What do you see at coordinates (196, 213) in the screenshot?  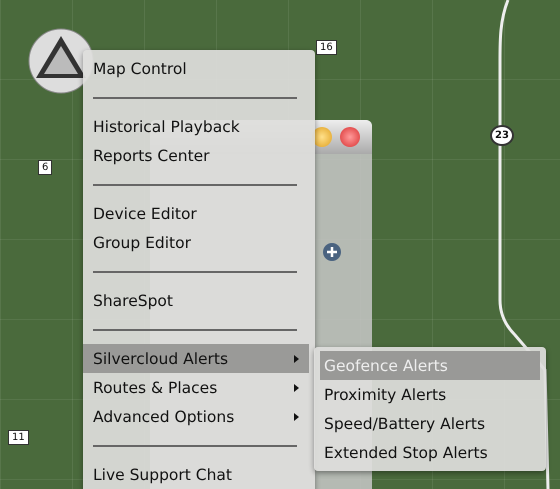 I see `menu-item: Device Editor` at bounding box center [196, 213].